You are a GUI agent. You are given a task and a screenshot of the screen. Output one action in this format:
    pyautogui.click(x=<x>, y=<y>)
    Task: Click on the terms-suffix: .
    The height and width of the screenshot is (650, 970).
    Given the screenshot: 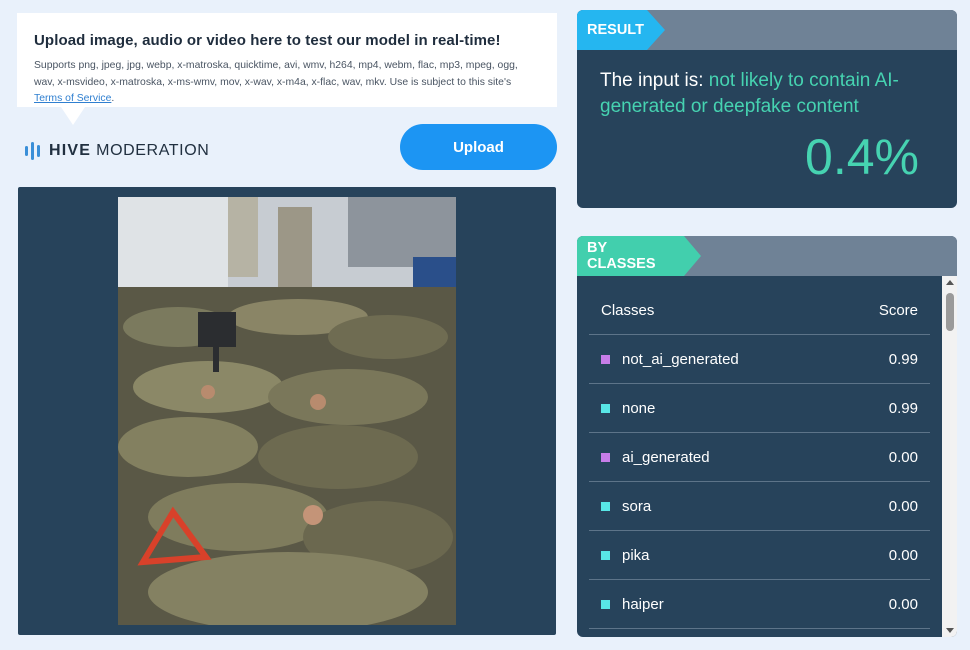 What is the action you would take?
    pyautogui.click(x=113, y=98)
    